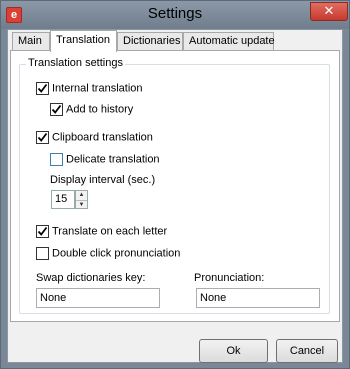 This screenshot has height=369, width=350. I want to click on add-to-history-checkbox: Add to history, so click(91, 110).